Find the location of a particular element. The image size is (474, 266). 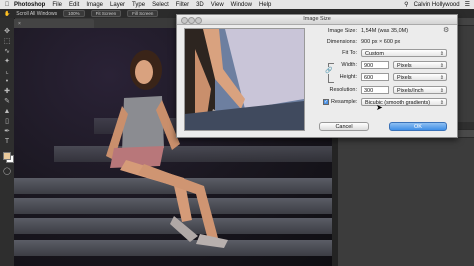

fit-to-value: Custom is located at coordinates (374, 54).